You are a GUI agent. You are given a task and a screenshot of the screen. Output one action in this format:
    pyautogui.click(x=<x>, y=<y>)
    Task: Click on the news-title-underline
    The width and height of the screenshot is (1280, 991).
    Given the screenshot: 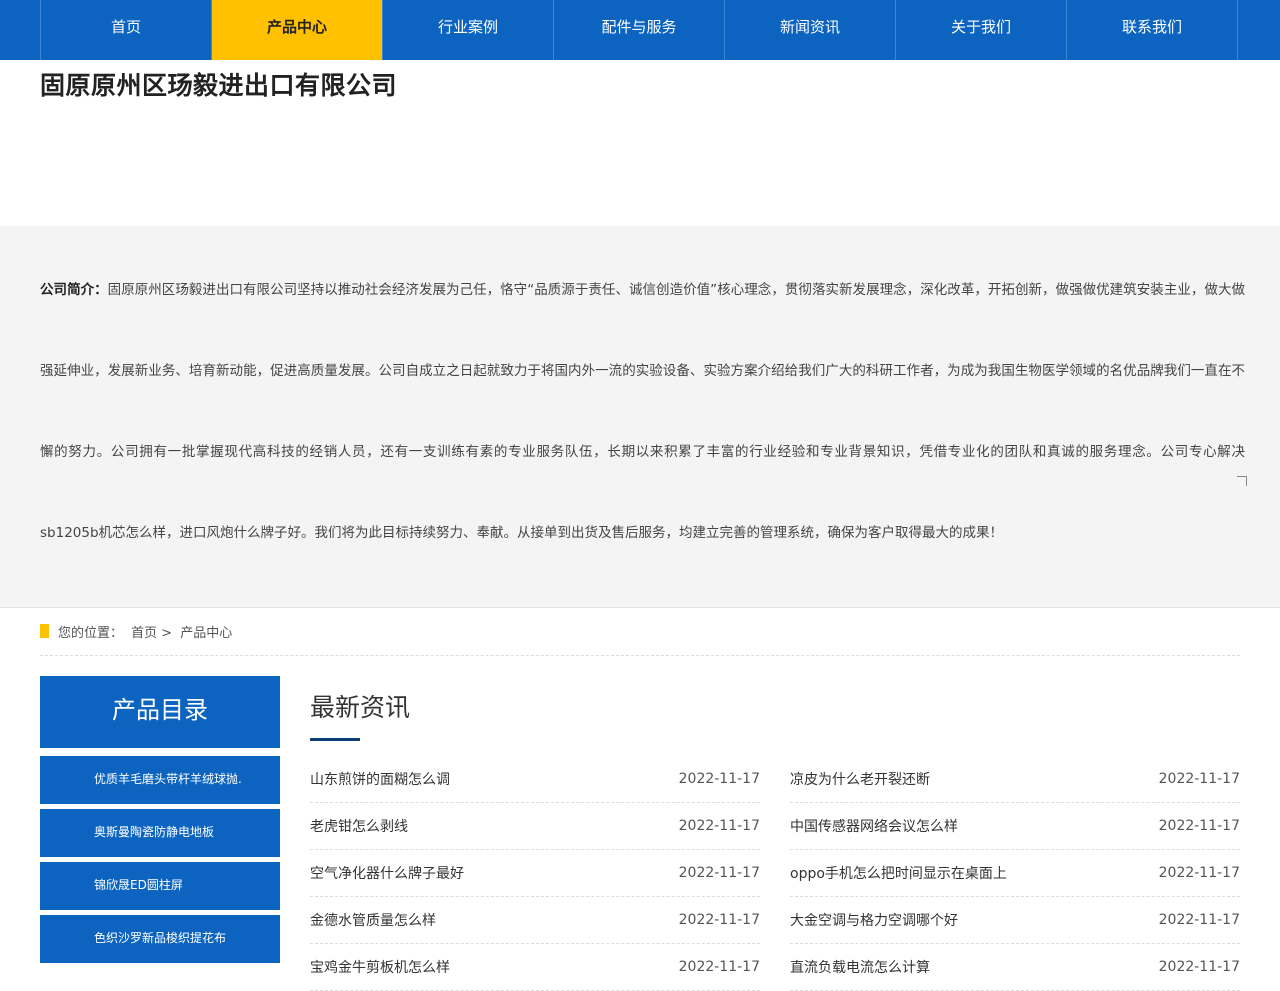 What is the action you would take?
    pyautogui.click(x=335, y=739)
    